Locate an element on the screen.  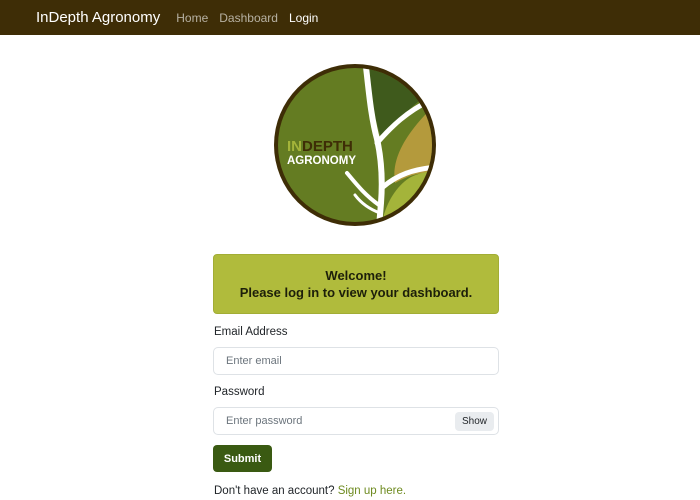
welcome-title: Welcome! is located at coordinates (356, 275).